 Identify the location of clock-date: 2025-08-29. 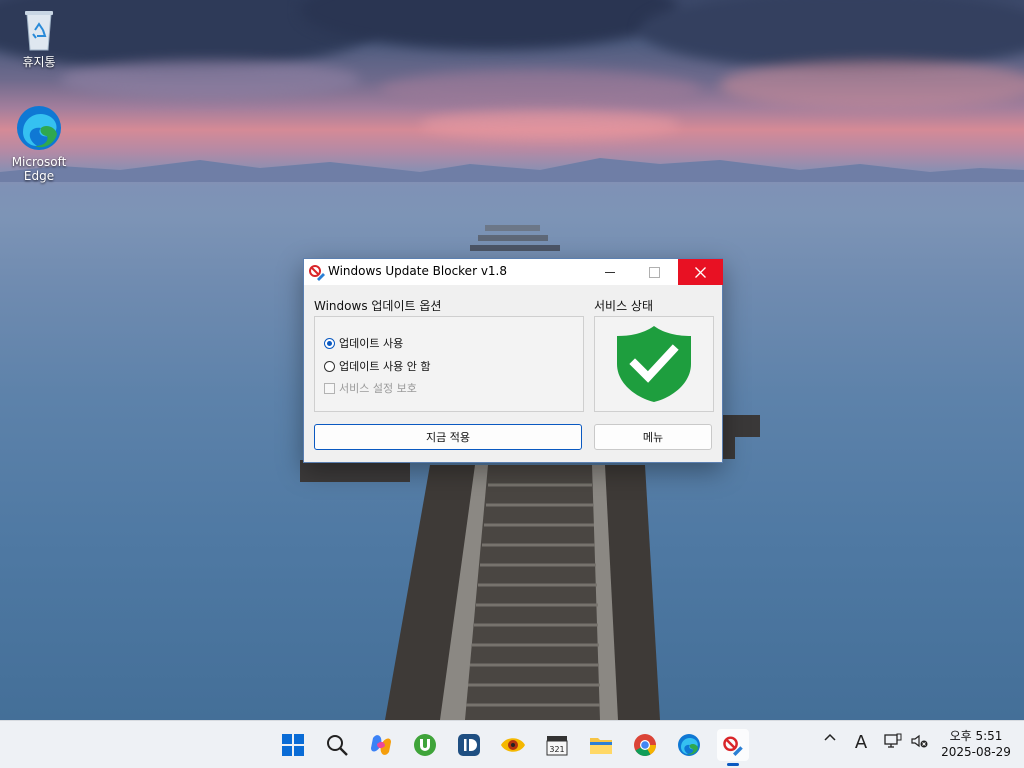
(976, 752).